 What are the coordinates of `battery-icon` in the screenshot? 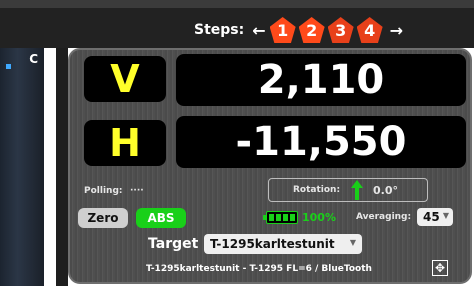 It's located at (280, 217).